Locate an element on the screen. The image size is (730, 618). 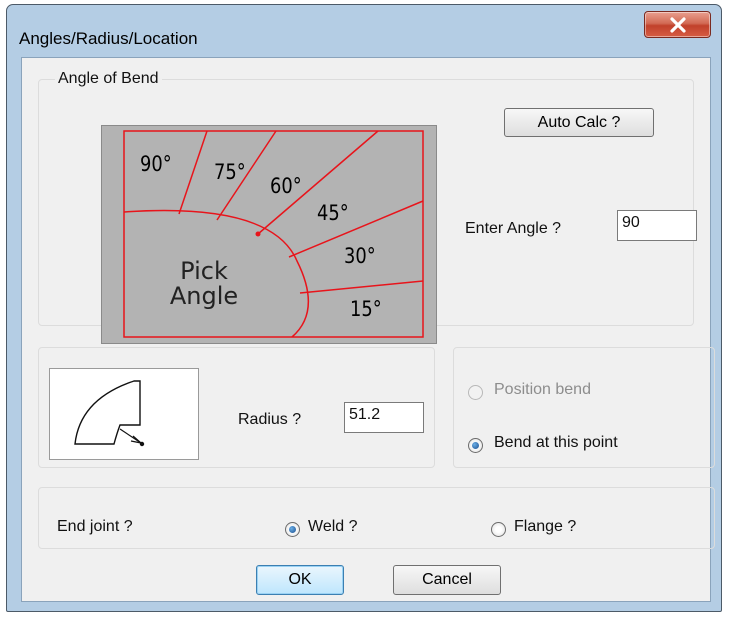
angle-option-15: 15° is located at coordinates (366, 309).